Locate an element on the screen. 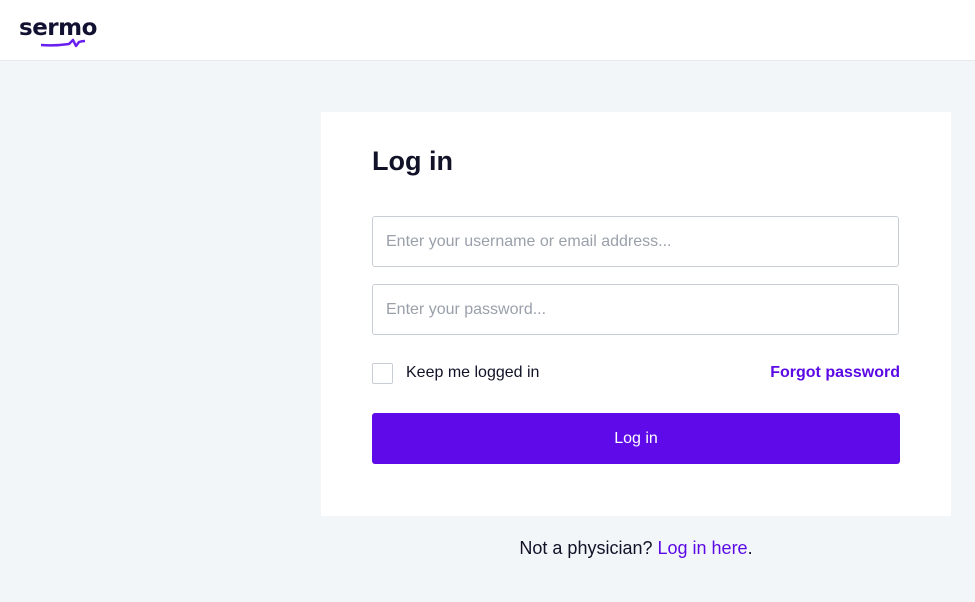 This screenshot has width=975, height=602. page-title: Log in is located at coordinates (412, 161).